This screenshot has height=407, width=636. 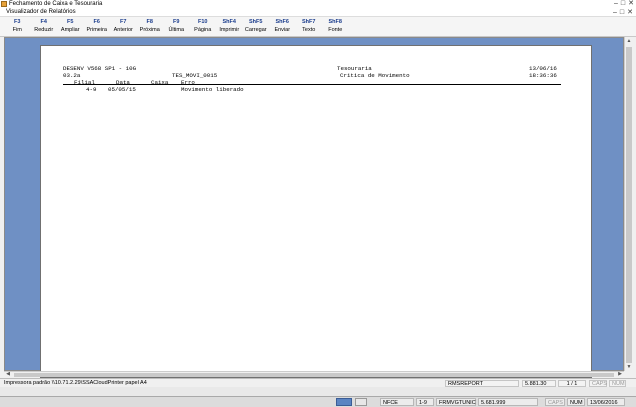 What do you see at coordinates (282, 30) in the screenshot?
I see `toolbar-label: Enviar` at bounding box center [282, 30].